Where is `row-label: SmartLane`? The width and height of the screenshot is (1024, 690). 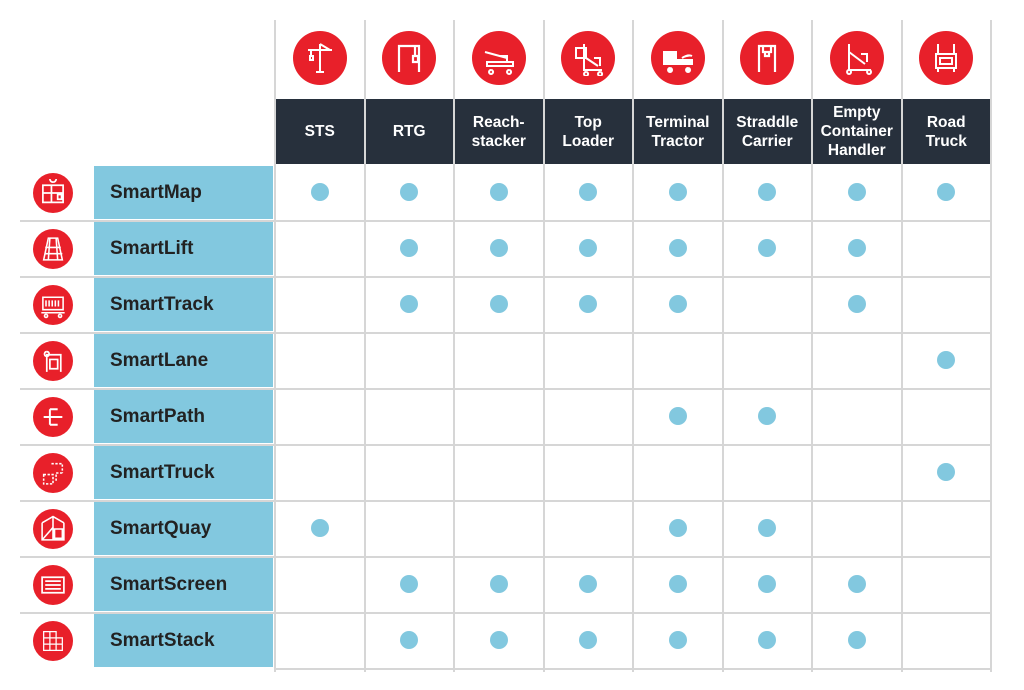
row-label: SmartLane is located at coordinates (183, 360).